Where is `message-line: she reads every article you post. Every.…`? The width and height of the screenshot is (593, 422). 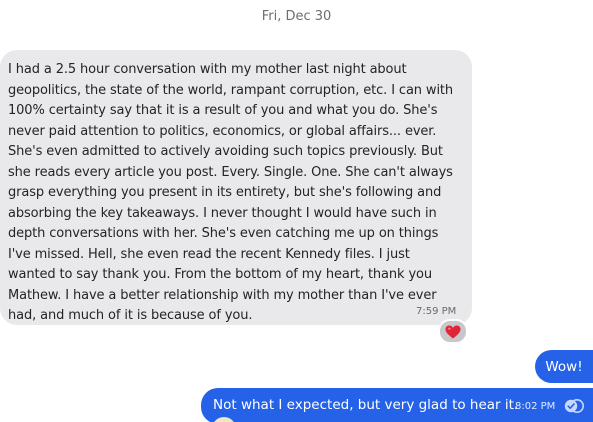
message-line: she reads every article you post. Every.… is located at coordinates (230, 172).